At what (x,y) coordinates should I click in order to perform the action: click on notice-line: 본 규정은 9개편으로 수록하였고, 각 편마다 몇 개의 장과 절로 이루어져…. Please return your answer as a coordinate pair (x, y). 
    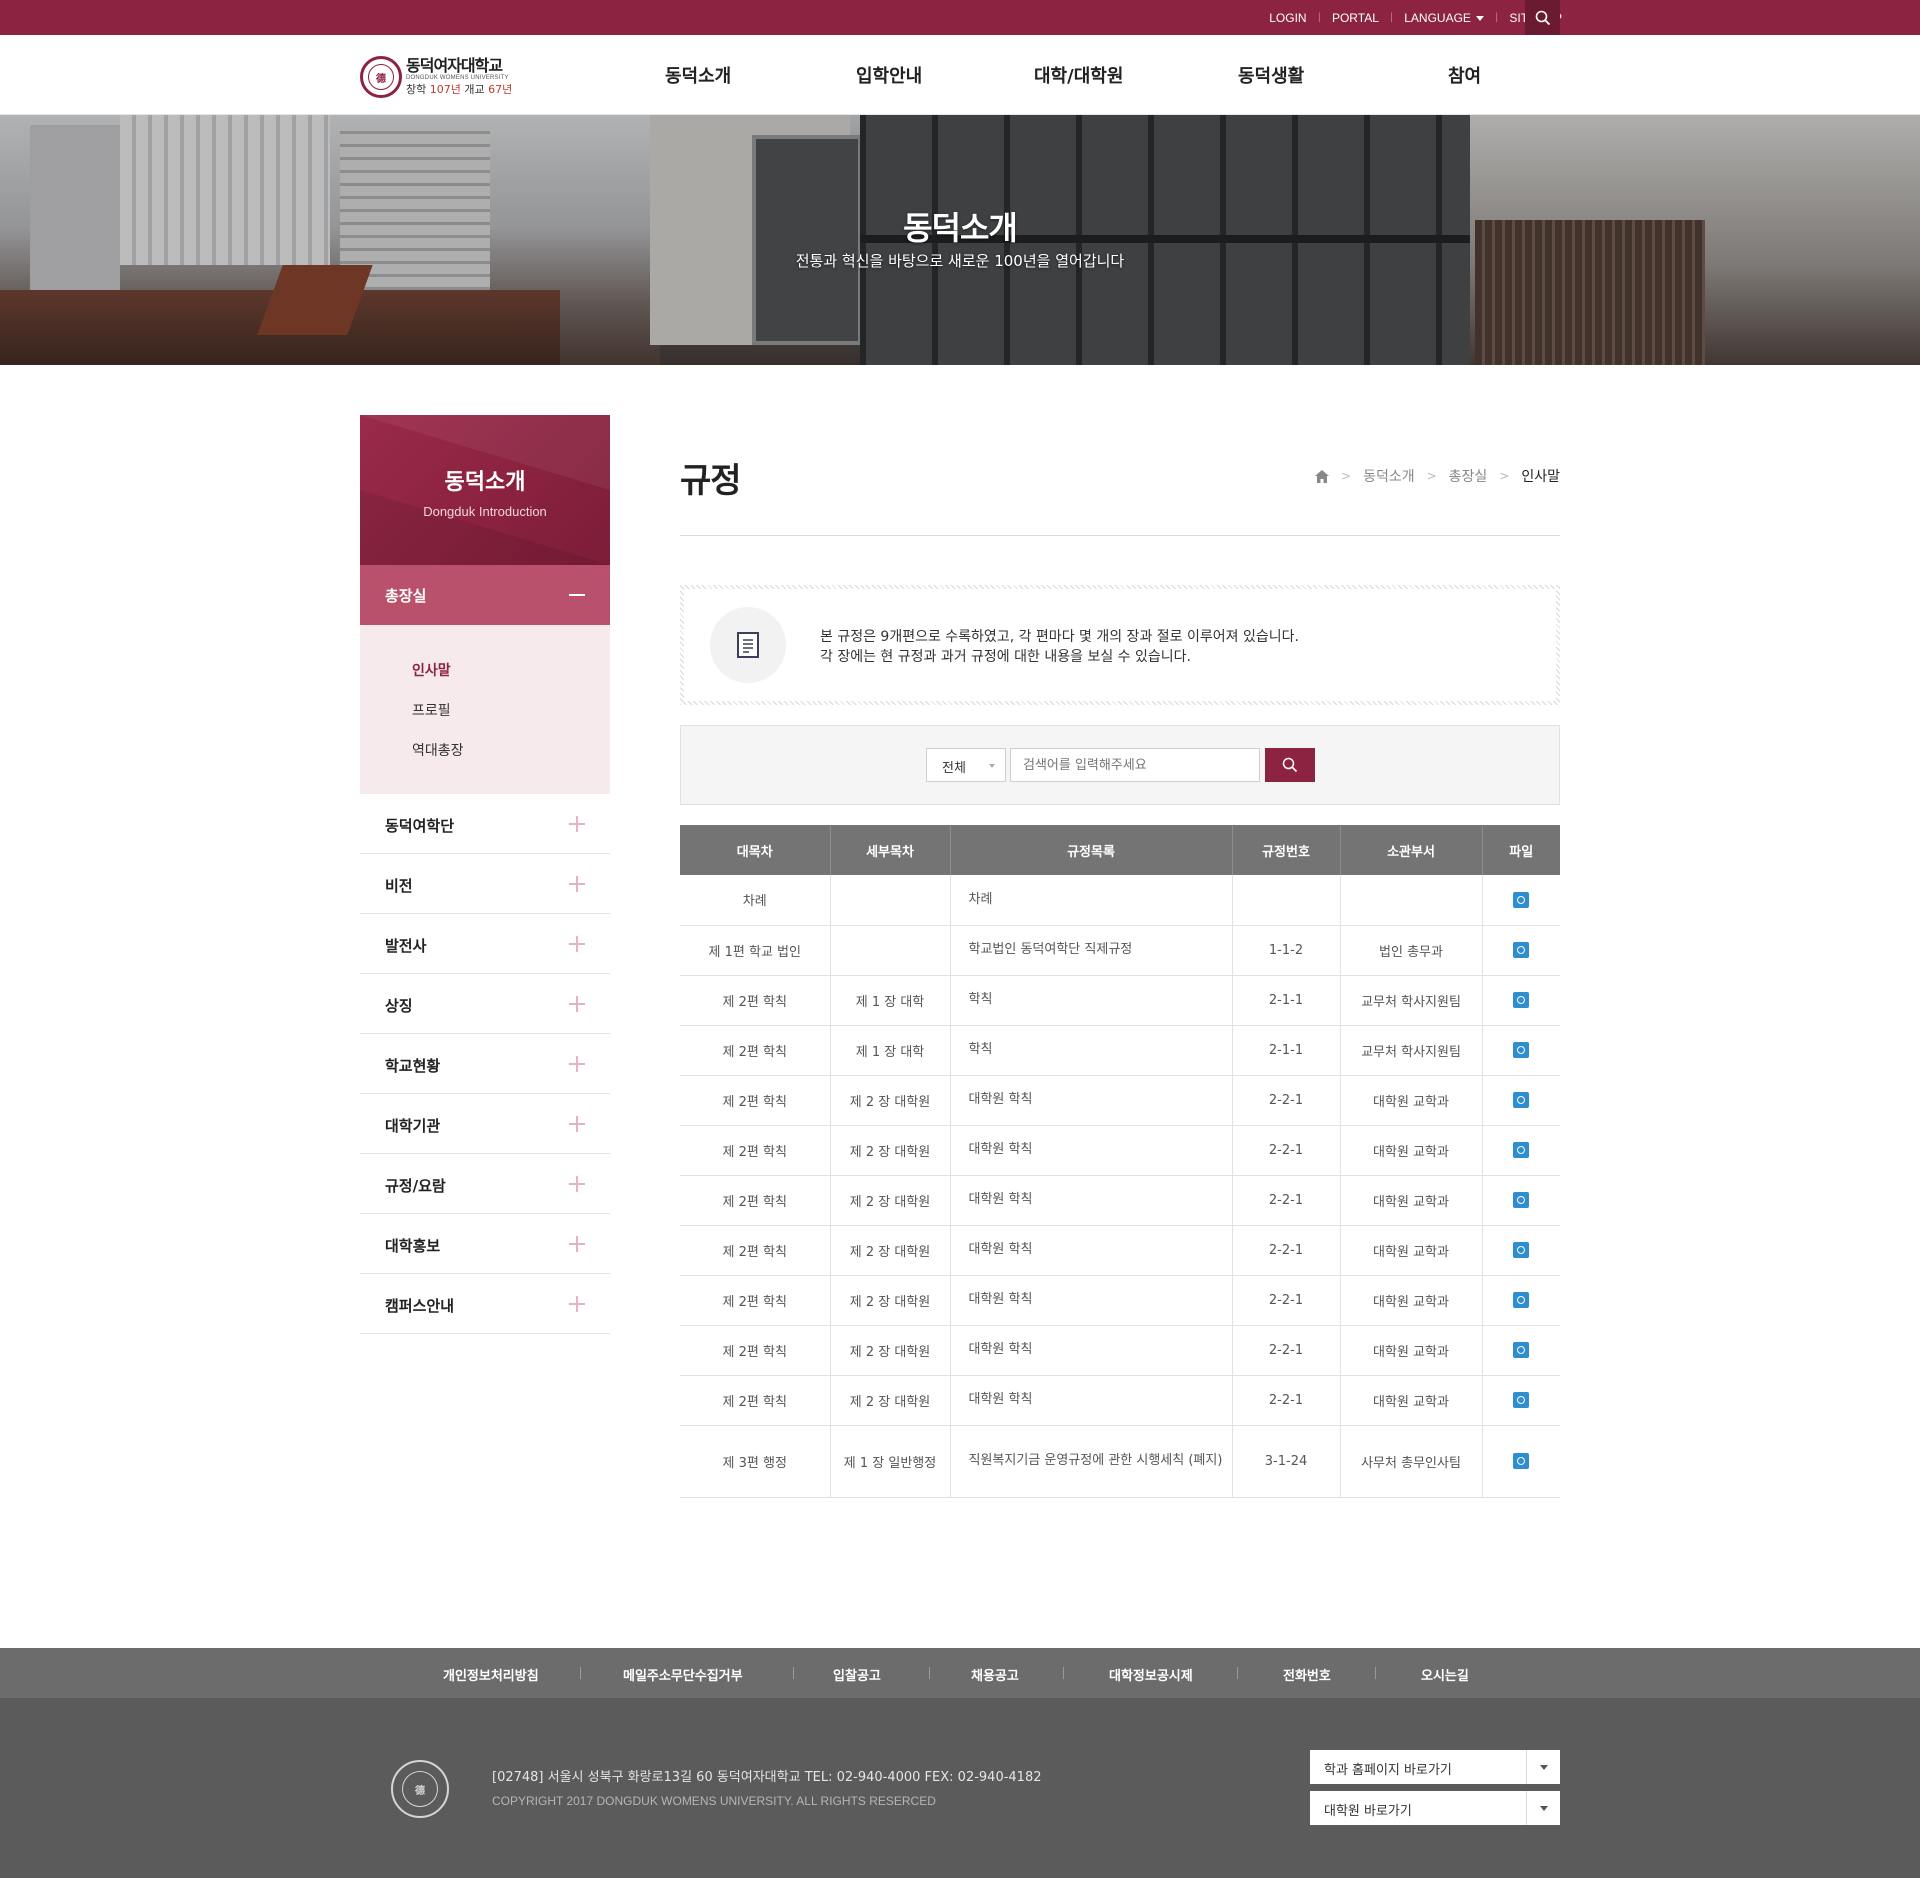
    Looking at the image, I should click on (1059, 637).